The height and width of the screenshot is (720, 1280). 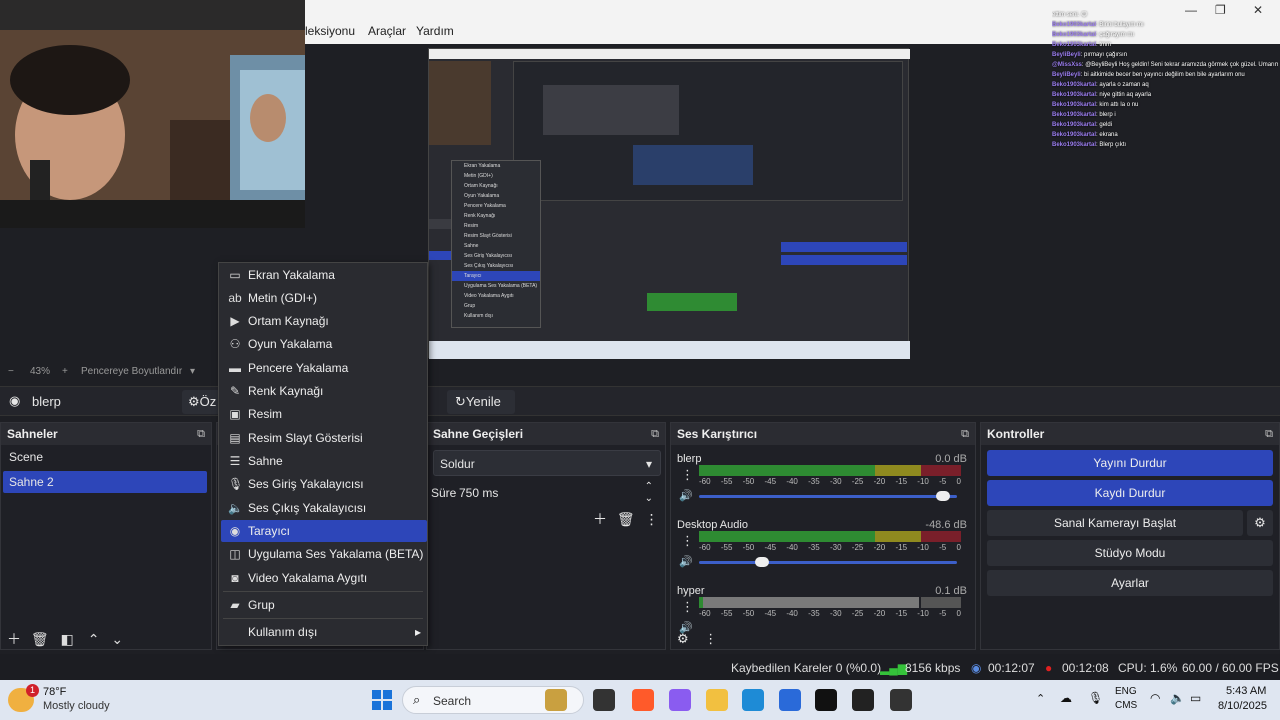 I want to click on transition-select: Soldur ▾, so click(x=547, y=463).